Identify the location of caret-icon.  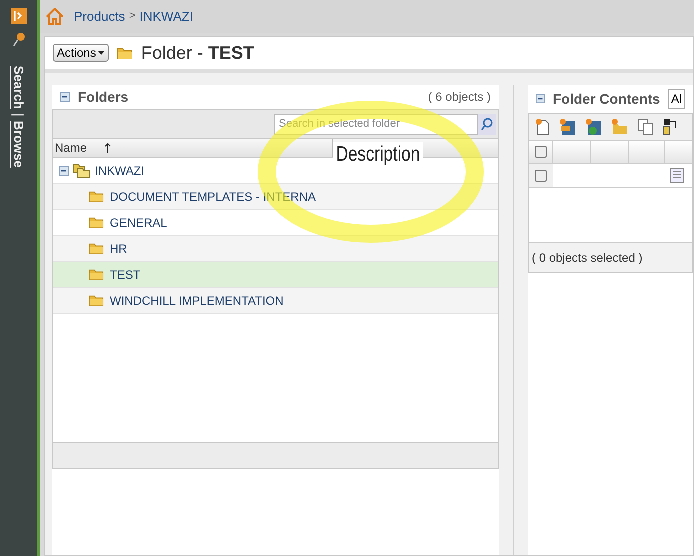
(102, 53).